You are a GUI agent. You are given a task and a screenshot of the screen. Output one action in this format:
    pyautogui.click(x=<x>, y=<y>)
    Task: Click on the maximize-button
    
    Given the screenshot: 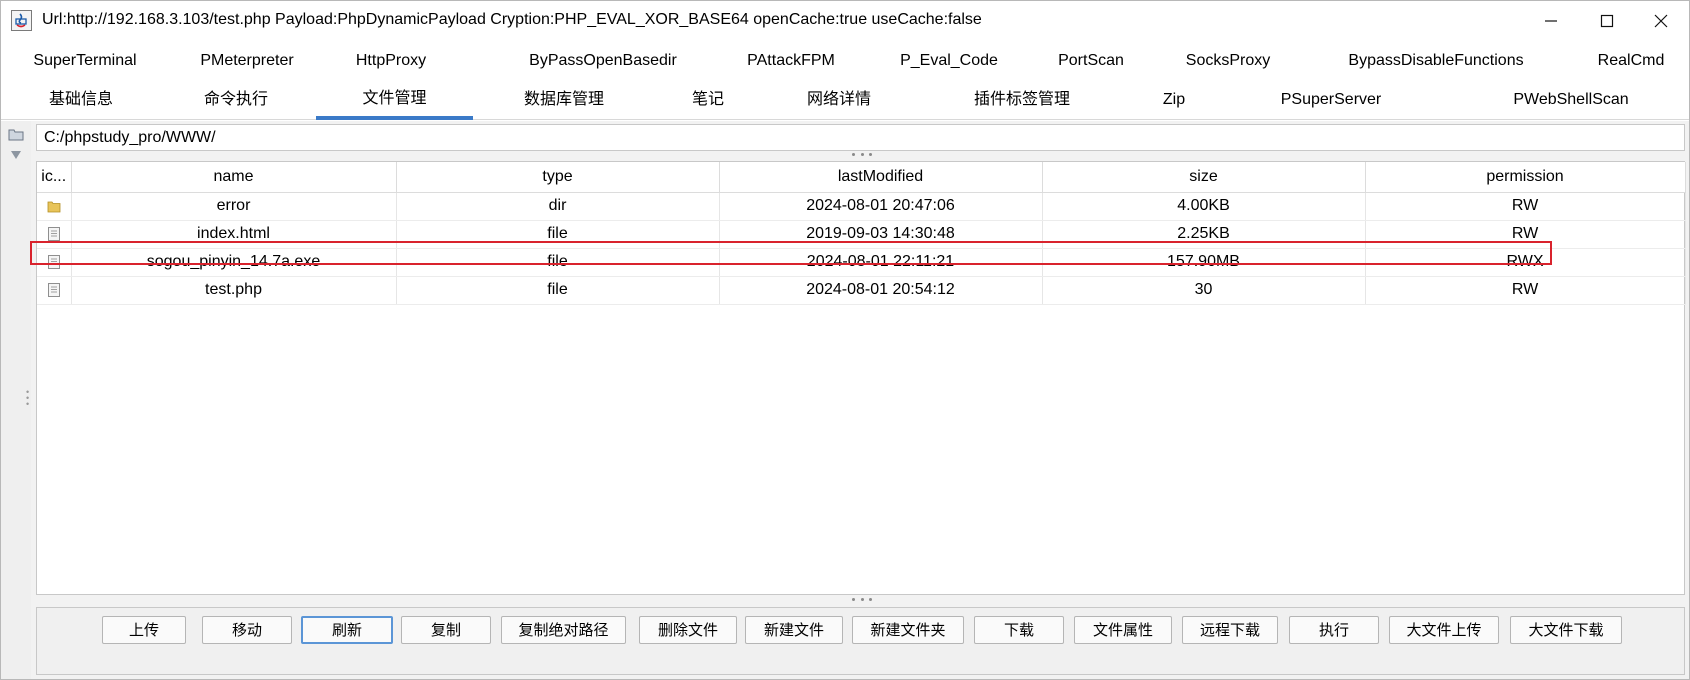 What is the action you would take?
    pyautogui.click(x=1607, y=21)
    